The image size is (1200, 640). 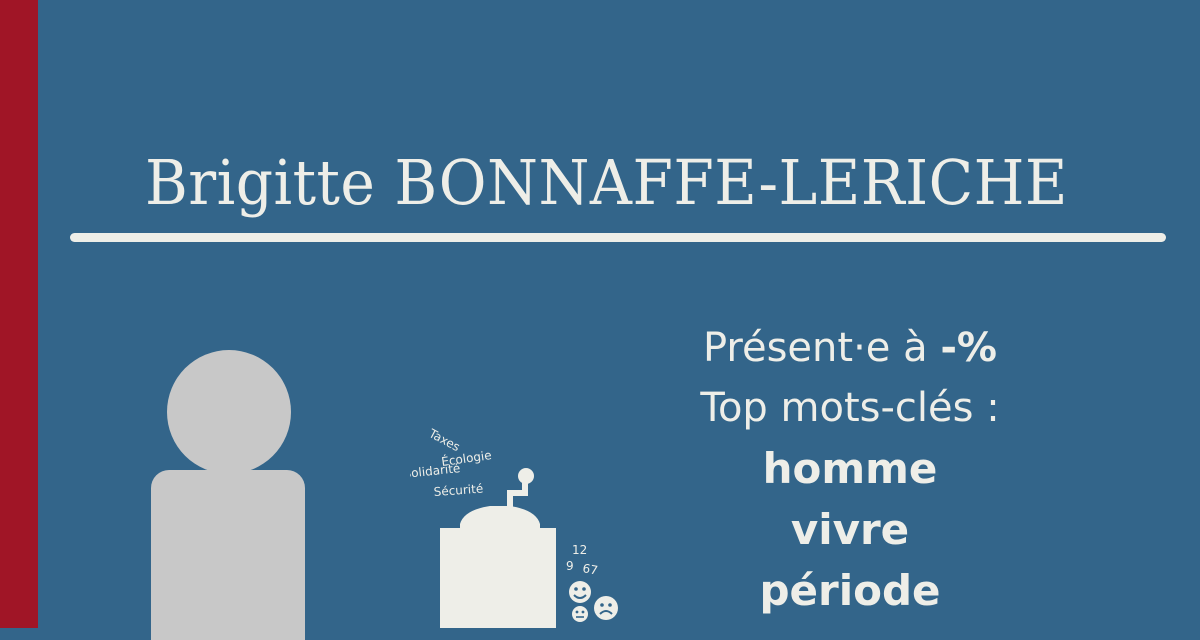 I want to click on keyword-3: période, so click(x=850, y=590).